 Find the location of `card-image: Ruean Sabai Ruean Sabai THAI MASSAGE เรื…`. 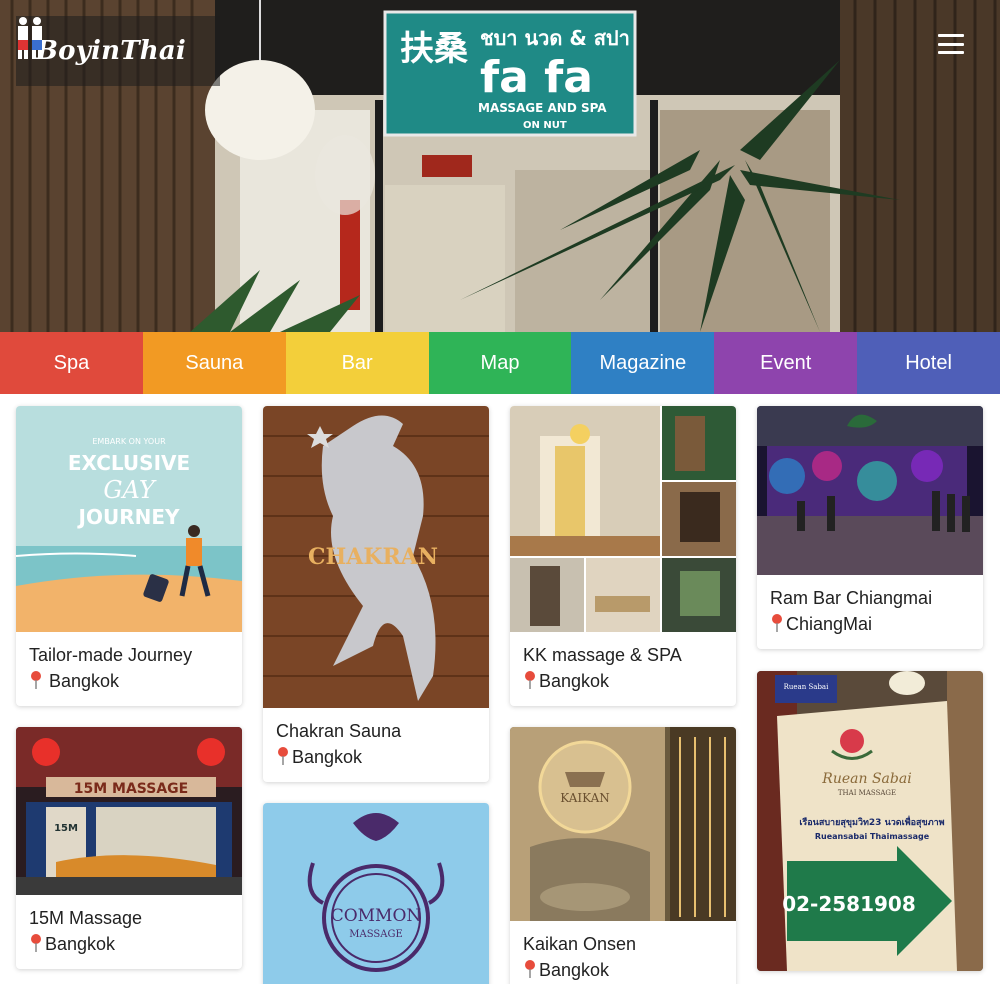

card-image: Ruean Sabai Ruean Sabai THAI MASSAGE เรื… is located at coordinates (870, 821).